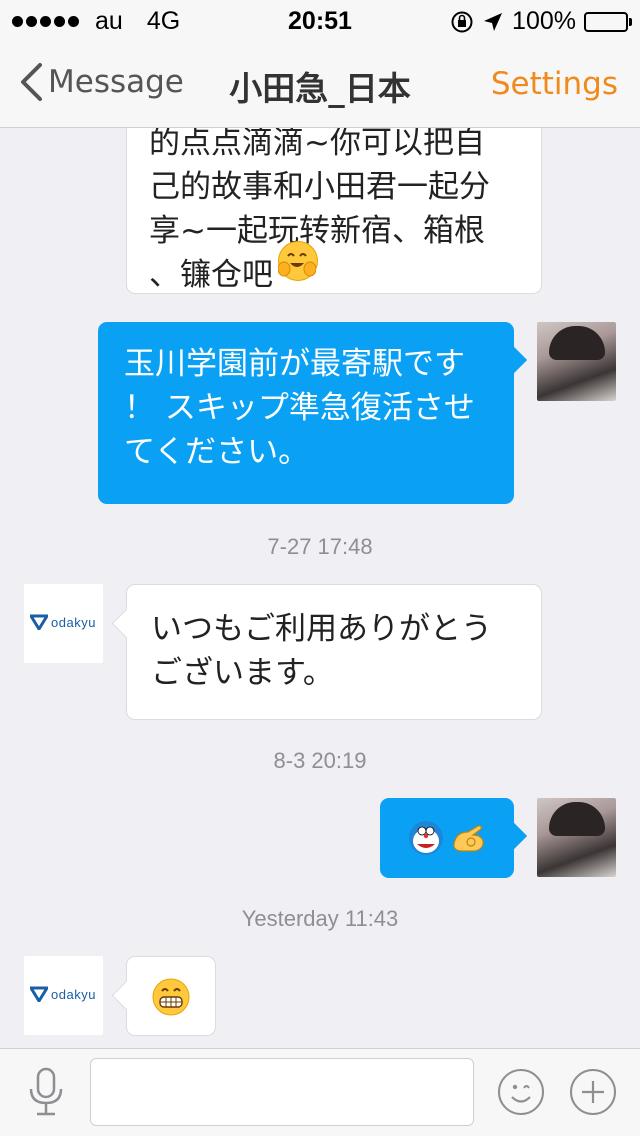  I want to click on ok-hand-emoji-icon, so click(468, 838).